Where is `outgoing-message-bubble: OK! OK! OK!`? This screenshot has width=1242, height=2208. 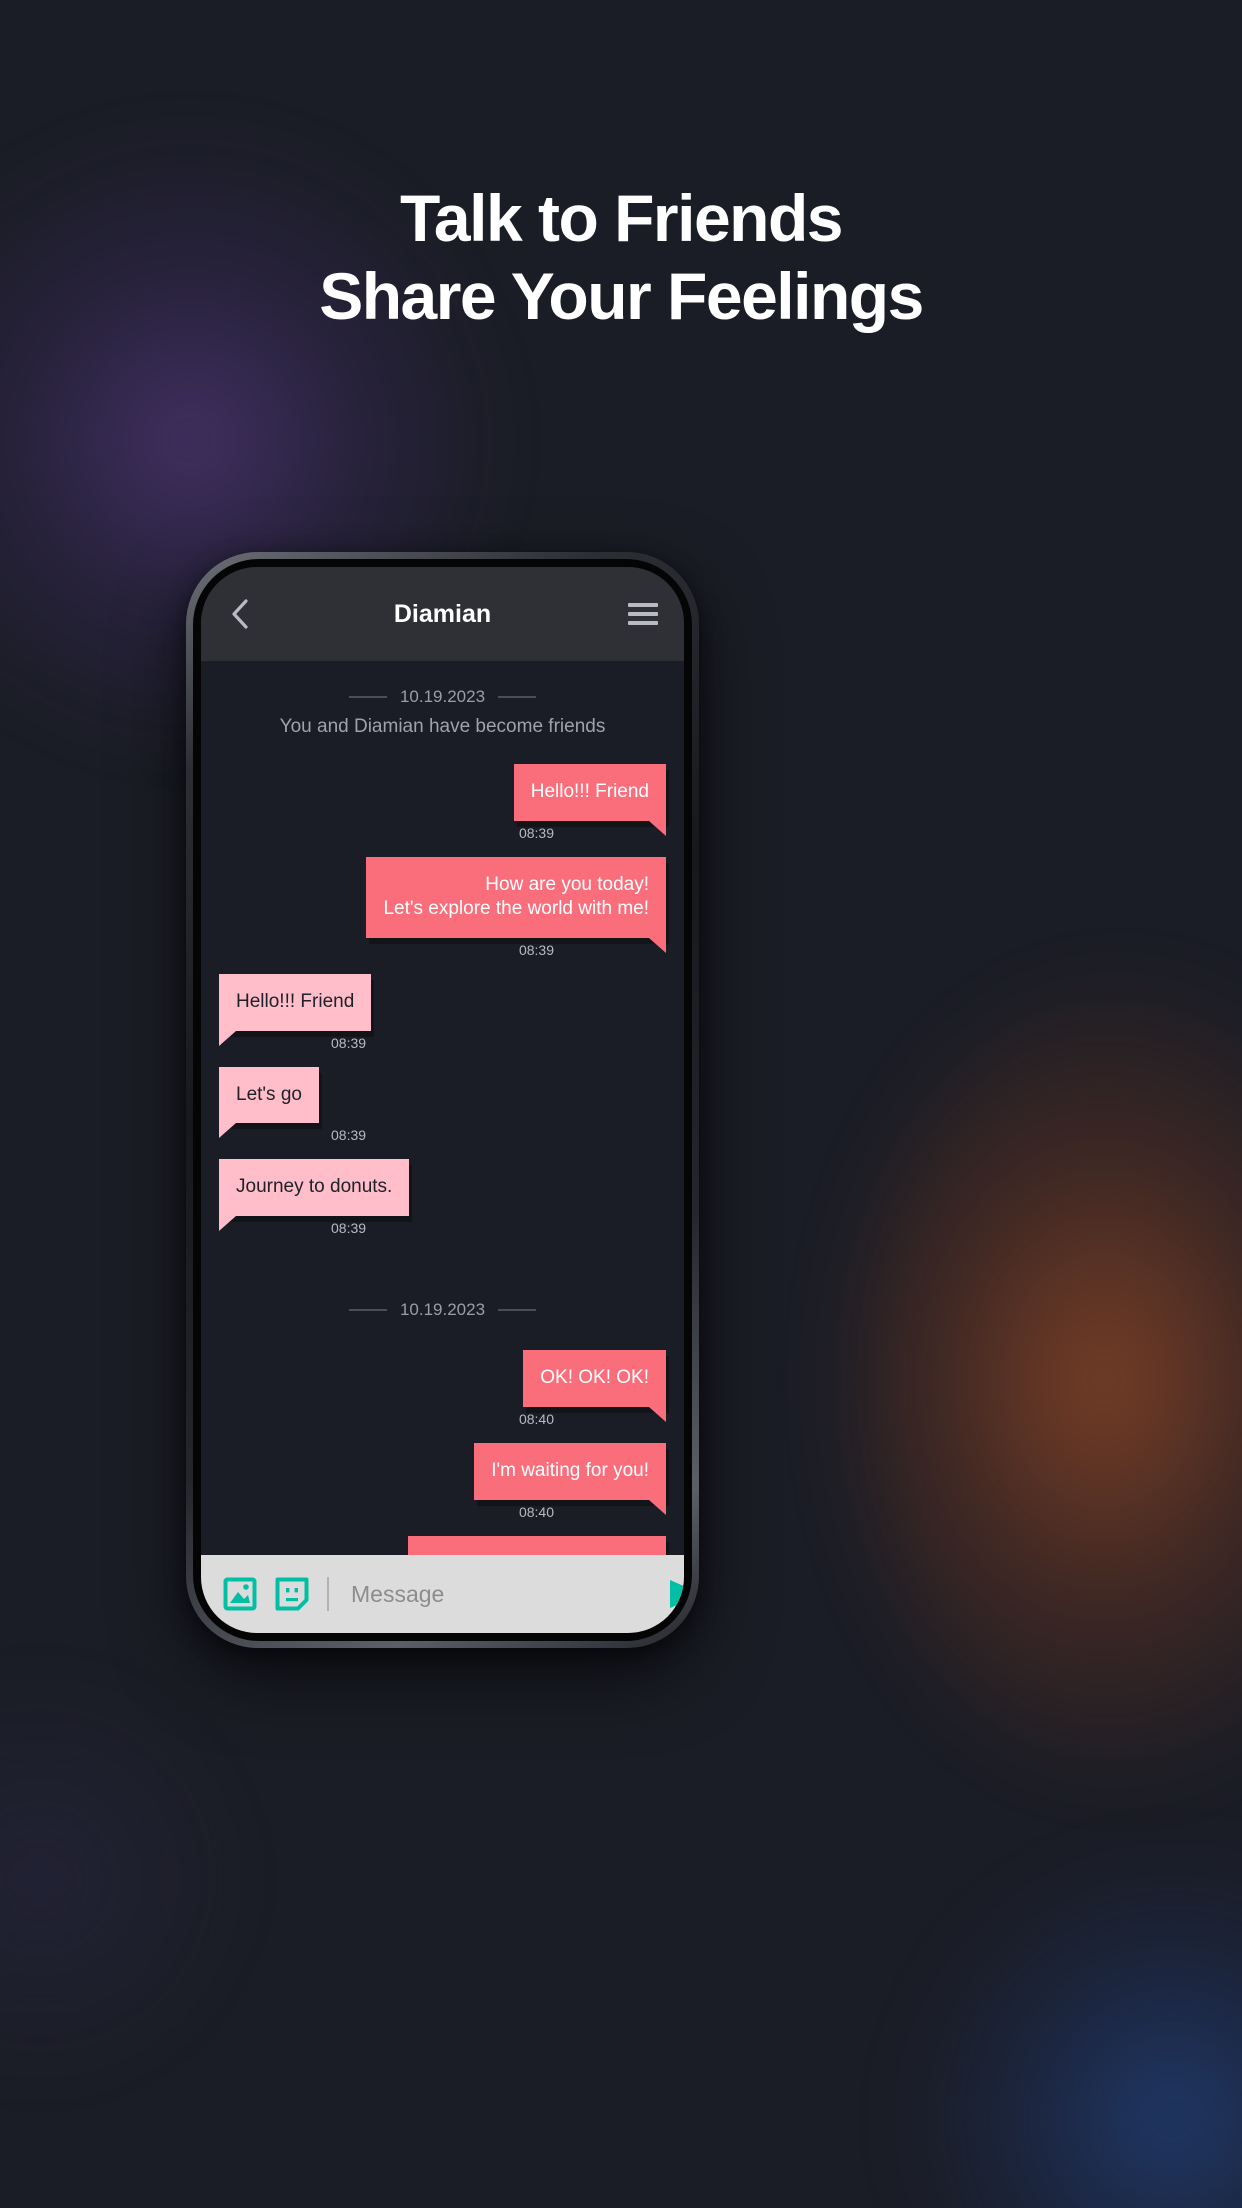
outgoing-message-bubble: OK! OK! OK! is located at coordinates (594, 1386).